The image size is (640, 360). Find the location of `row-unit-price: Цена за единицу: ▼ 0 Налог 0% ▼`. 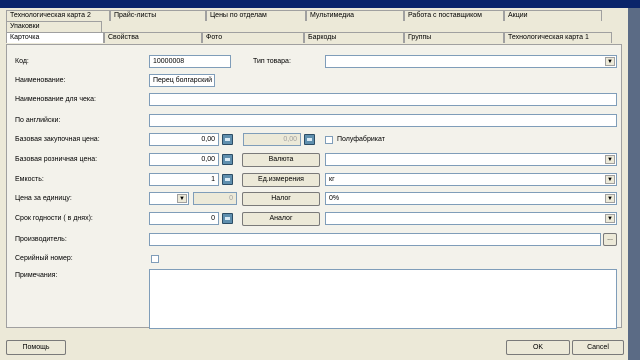

row-unit-price: Цена за единицу: ▼ 0 Налог 0% ▼ is located at coordinates (315, 199).